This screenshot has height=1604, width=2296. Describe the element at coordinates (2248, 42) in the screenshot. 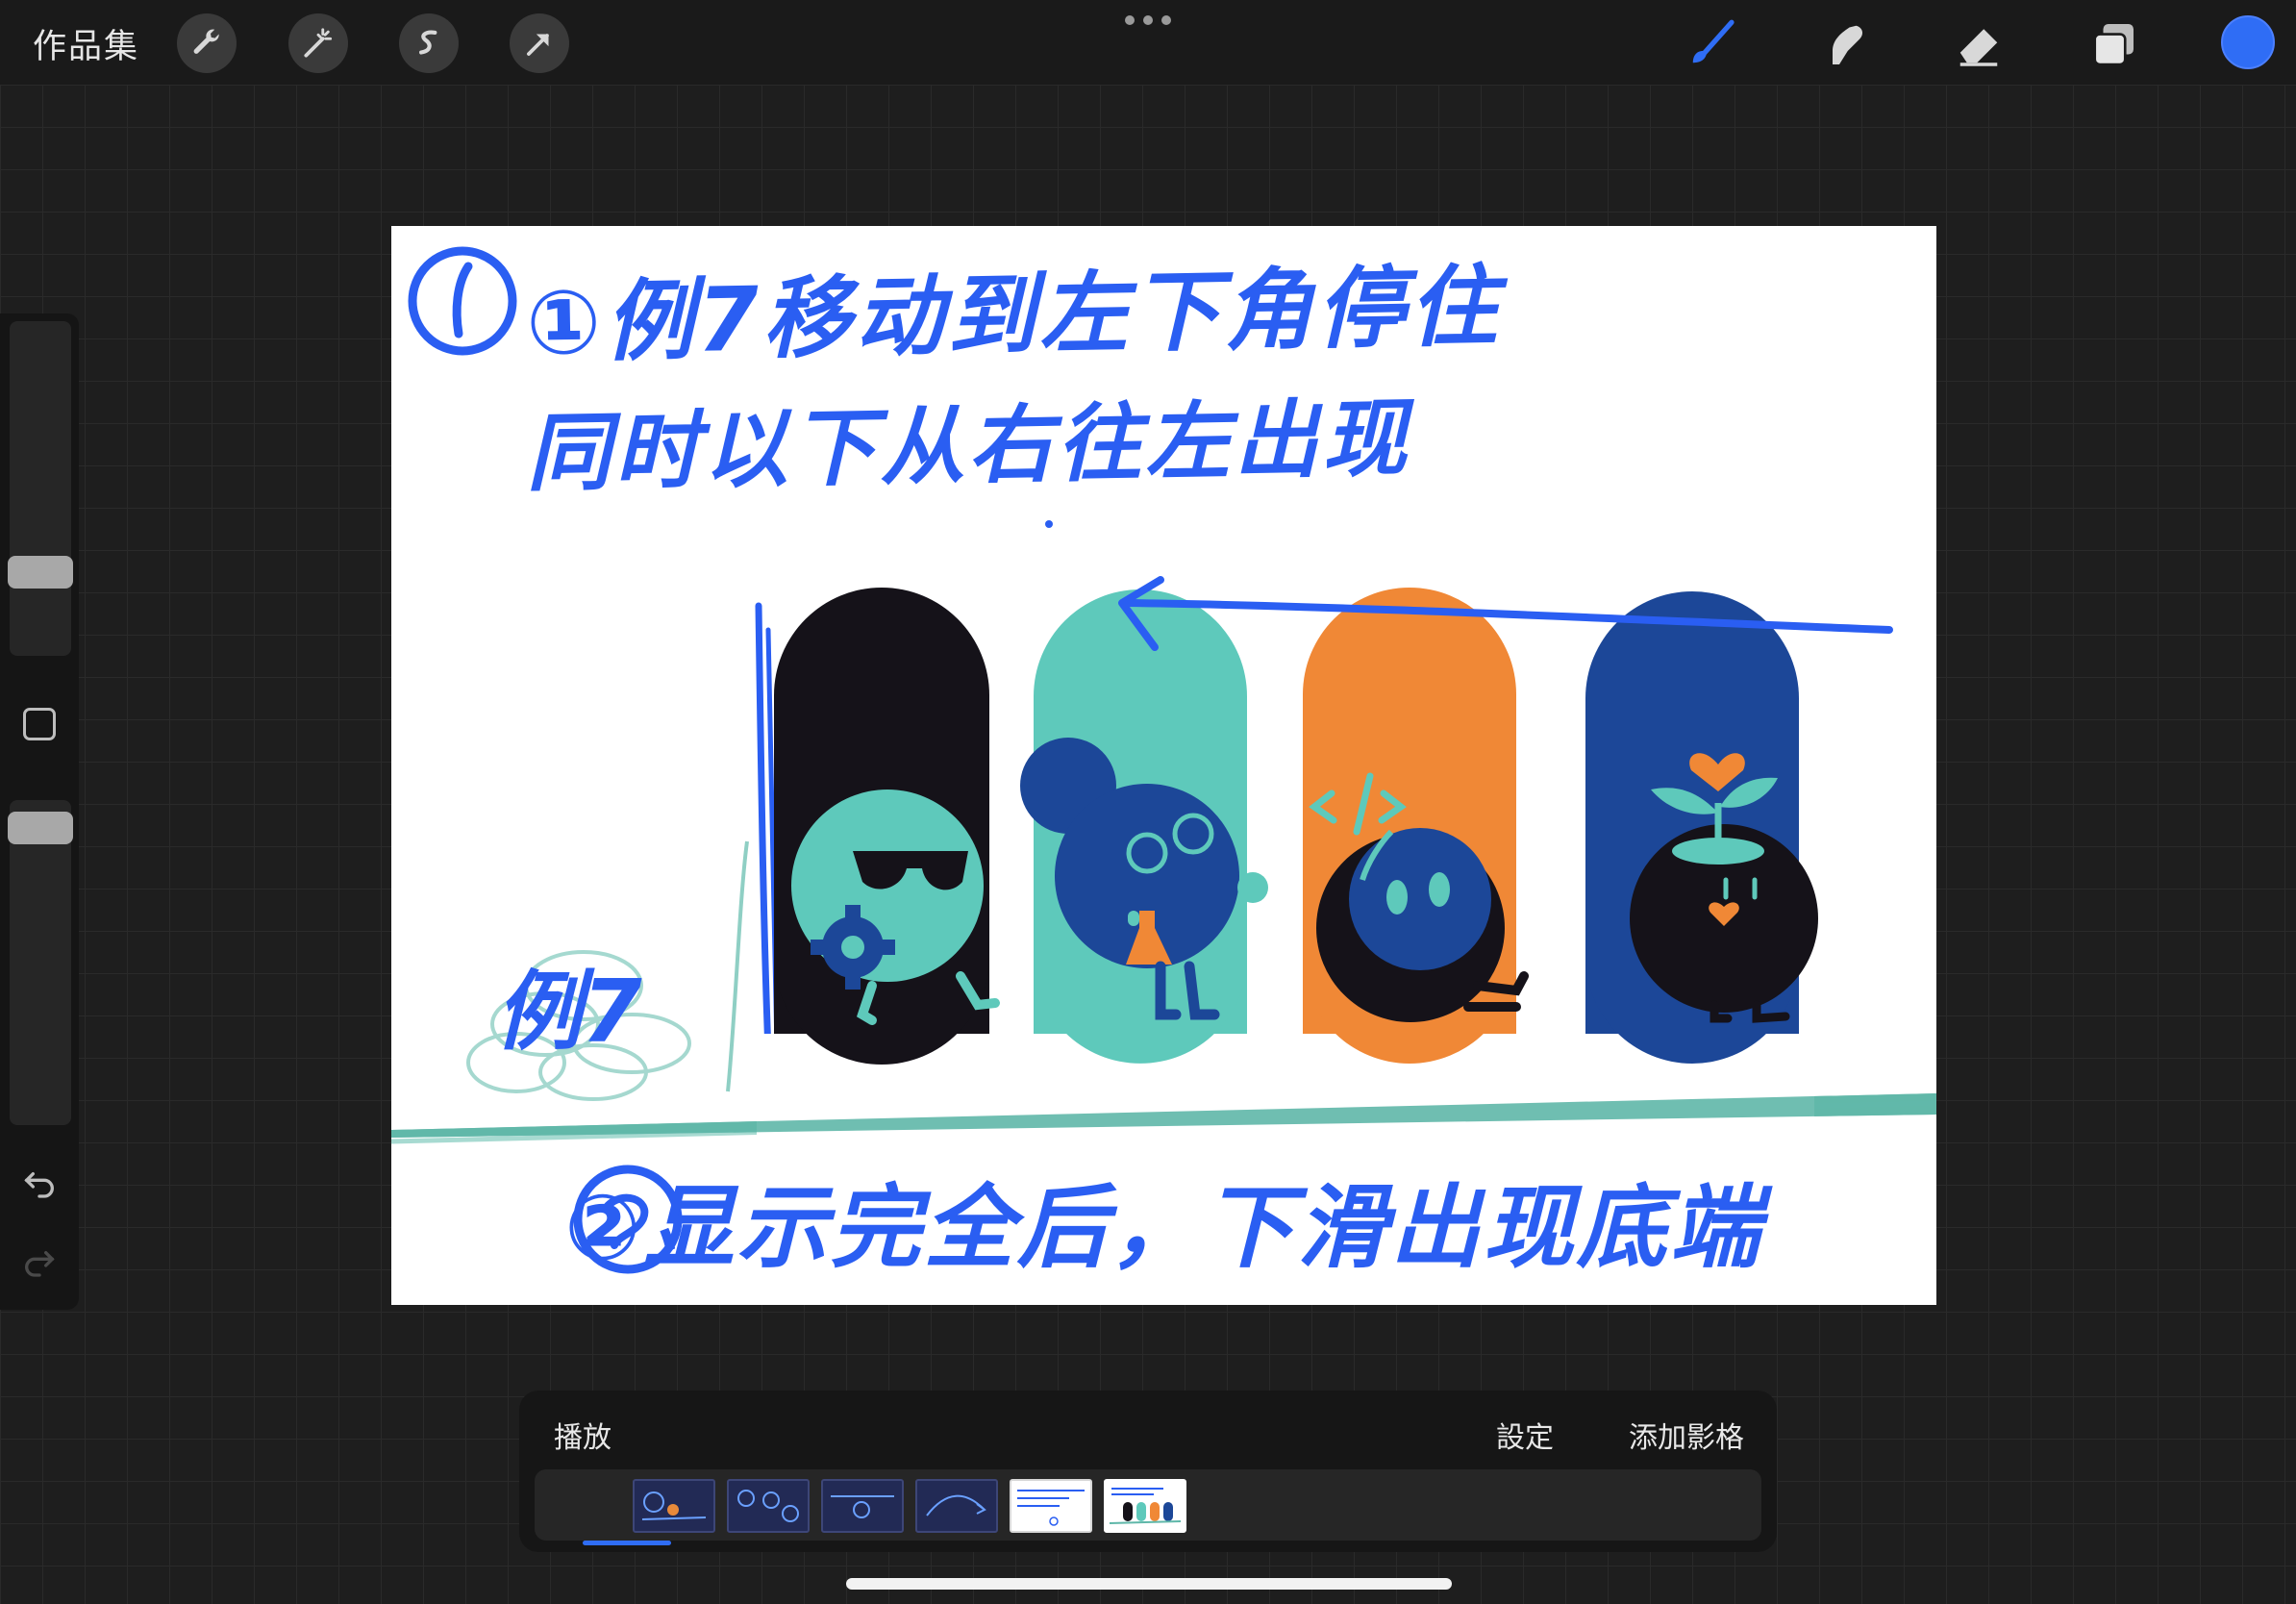

I see `color-picker-button` at that location.